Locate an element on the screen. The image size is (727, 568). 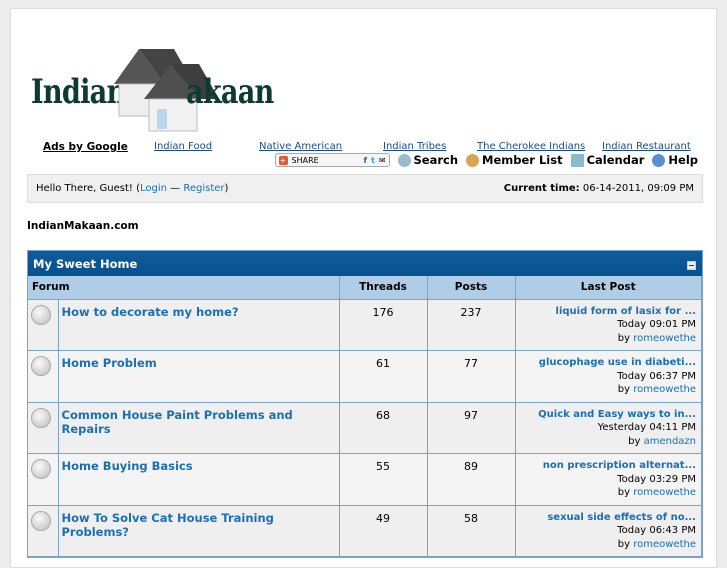
greeting: Hello There, Guest! (Login — Register) is located at coordinates (132, 188).